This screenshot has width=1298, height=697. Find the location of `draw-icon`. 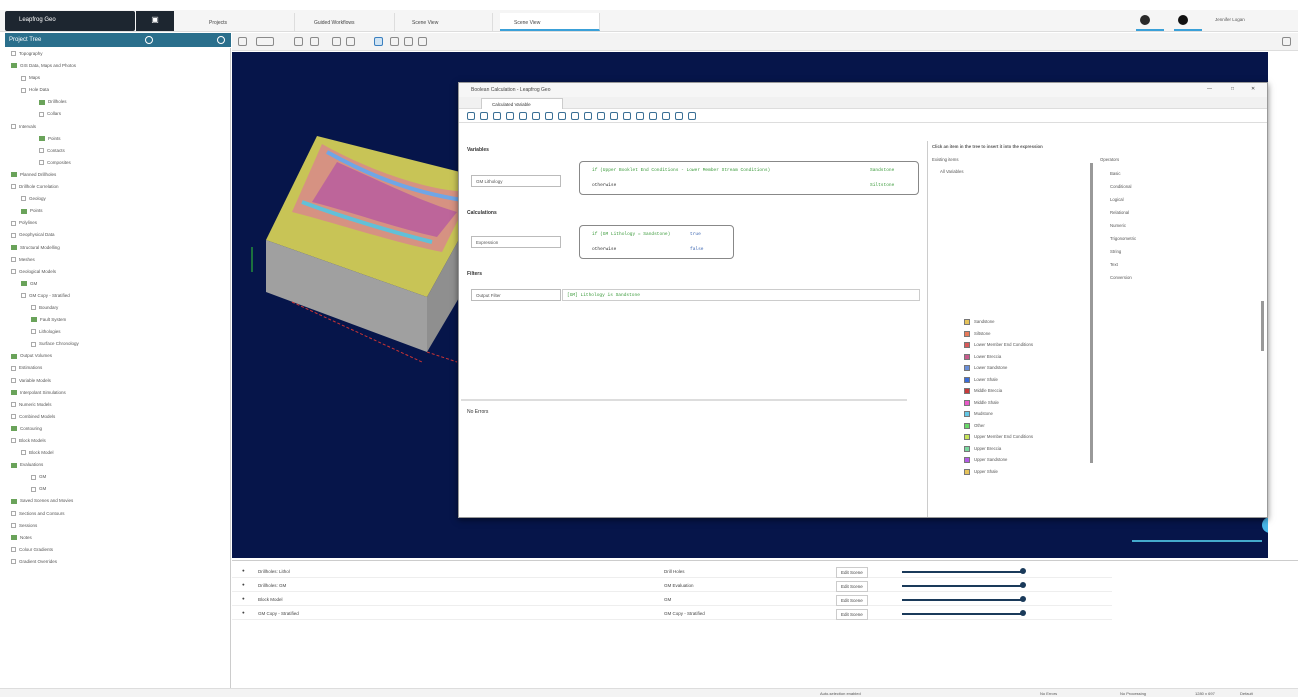

draw-icon is located at coordinates (298, 41).